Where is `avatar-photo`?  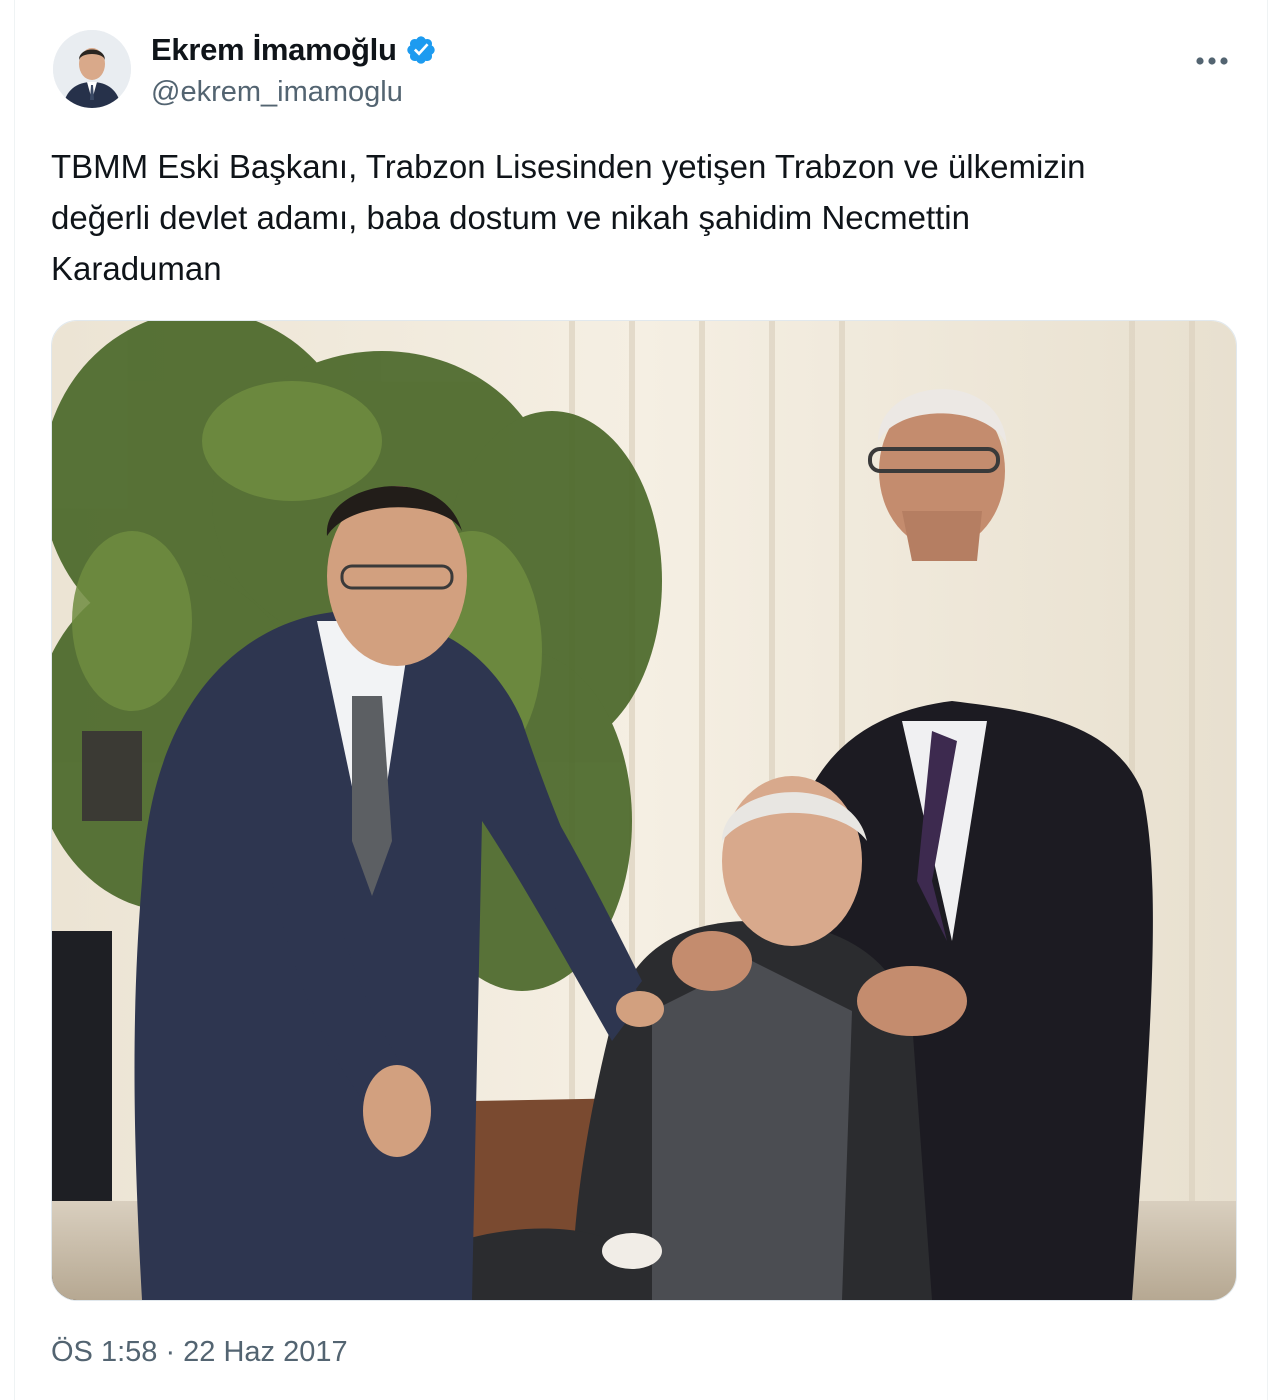
avatar-photo is located at coordinates (92, 69).